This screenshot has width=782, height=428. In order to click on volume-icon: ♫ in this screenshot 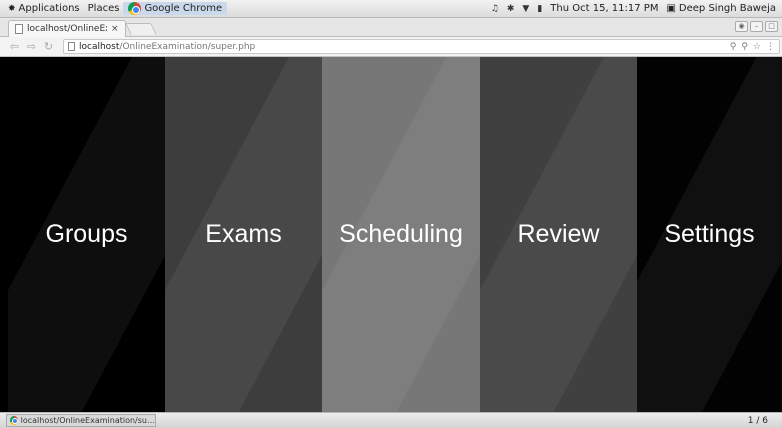, I will do `click(495, 9)`.